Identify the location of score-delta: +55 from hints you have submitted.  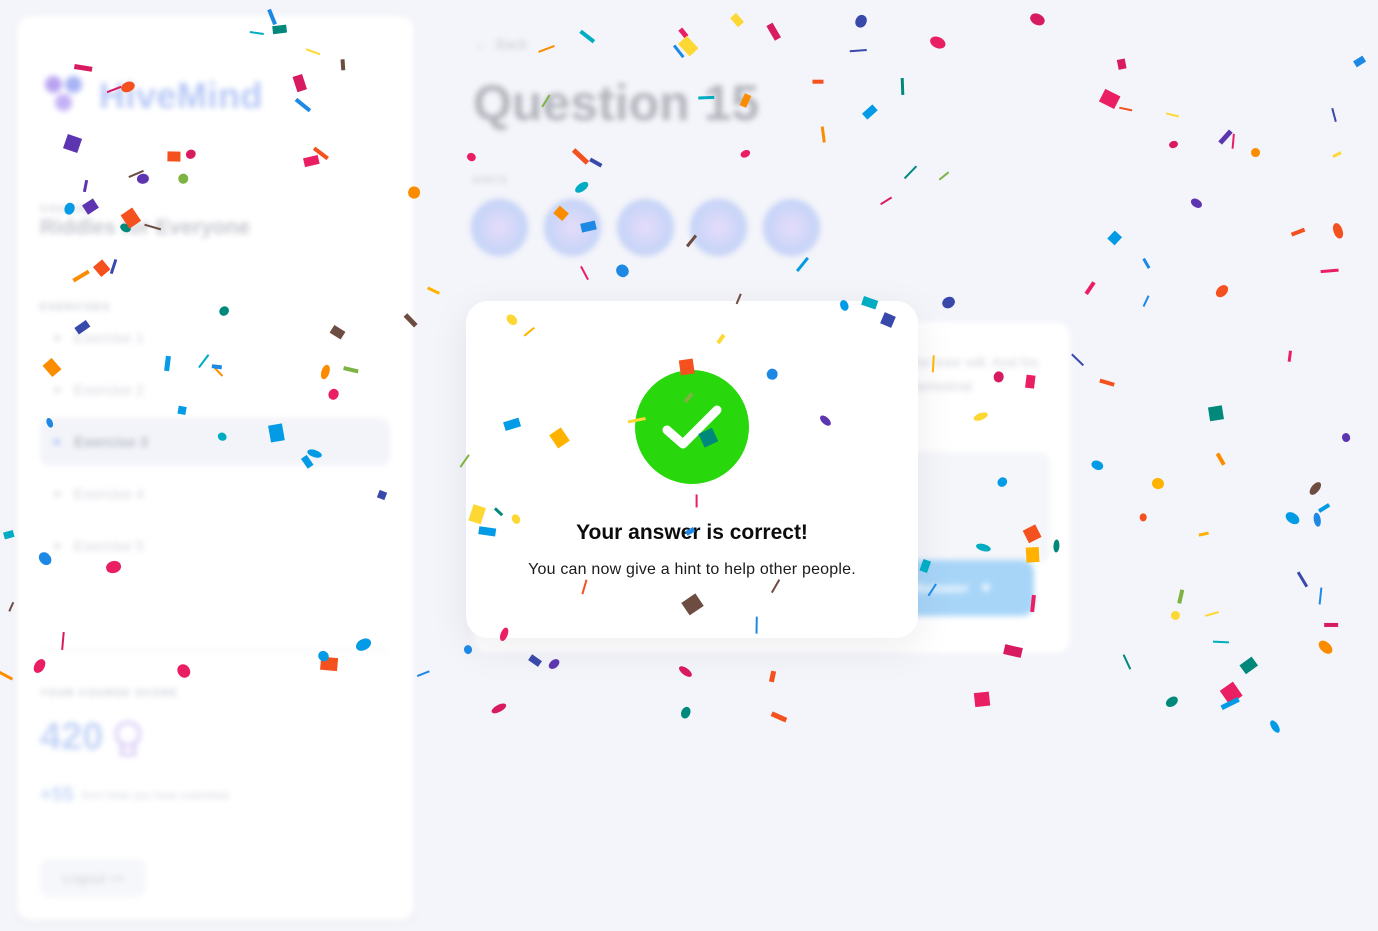
(134, 795).